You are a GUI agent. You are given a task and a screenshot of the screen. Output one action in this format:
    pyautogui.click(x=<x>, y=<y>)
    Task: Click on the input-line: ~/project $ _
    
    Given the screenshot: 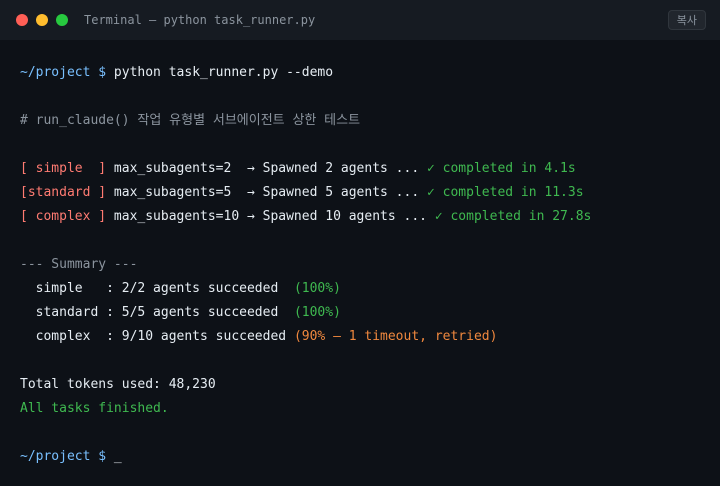 What is the action you would take?
    pyautogui.click(x=365, y=457)
    